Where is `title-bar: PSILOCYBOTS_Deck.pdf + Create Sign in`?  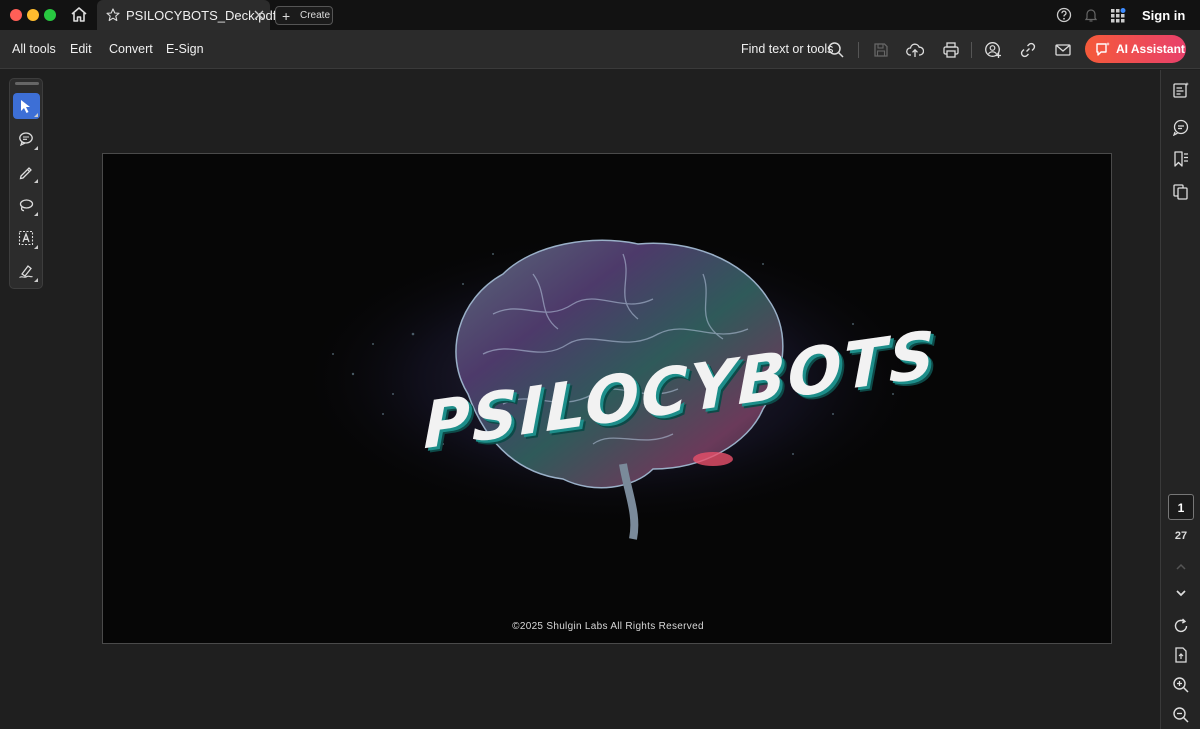 title-bar: PSILOCYBOTS_Deck.pdf + Create Sign in is located at coordinates (600, 15).